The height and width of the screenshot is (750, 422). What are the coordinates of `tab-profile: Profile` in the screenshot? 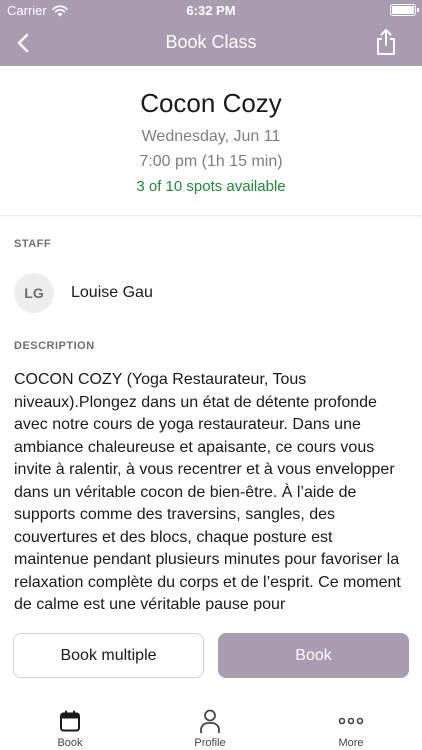 It's located at (210, 725).